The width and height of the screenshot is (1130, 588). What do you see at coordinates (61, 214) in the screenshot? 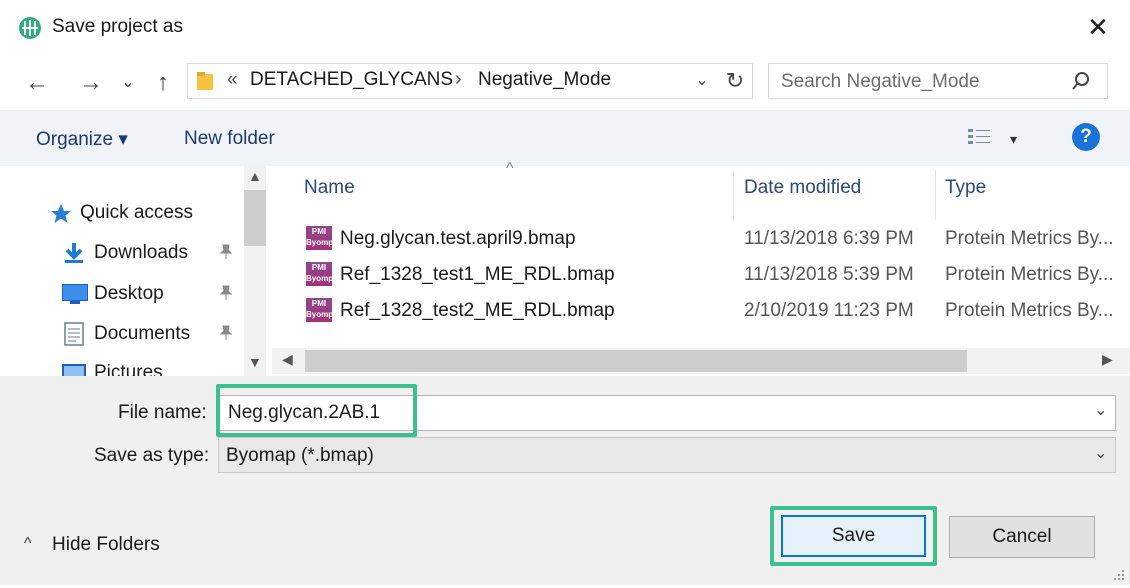
I see `star-icon` at bounding box center [61, 214].